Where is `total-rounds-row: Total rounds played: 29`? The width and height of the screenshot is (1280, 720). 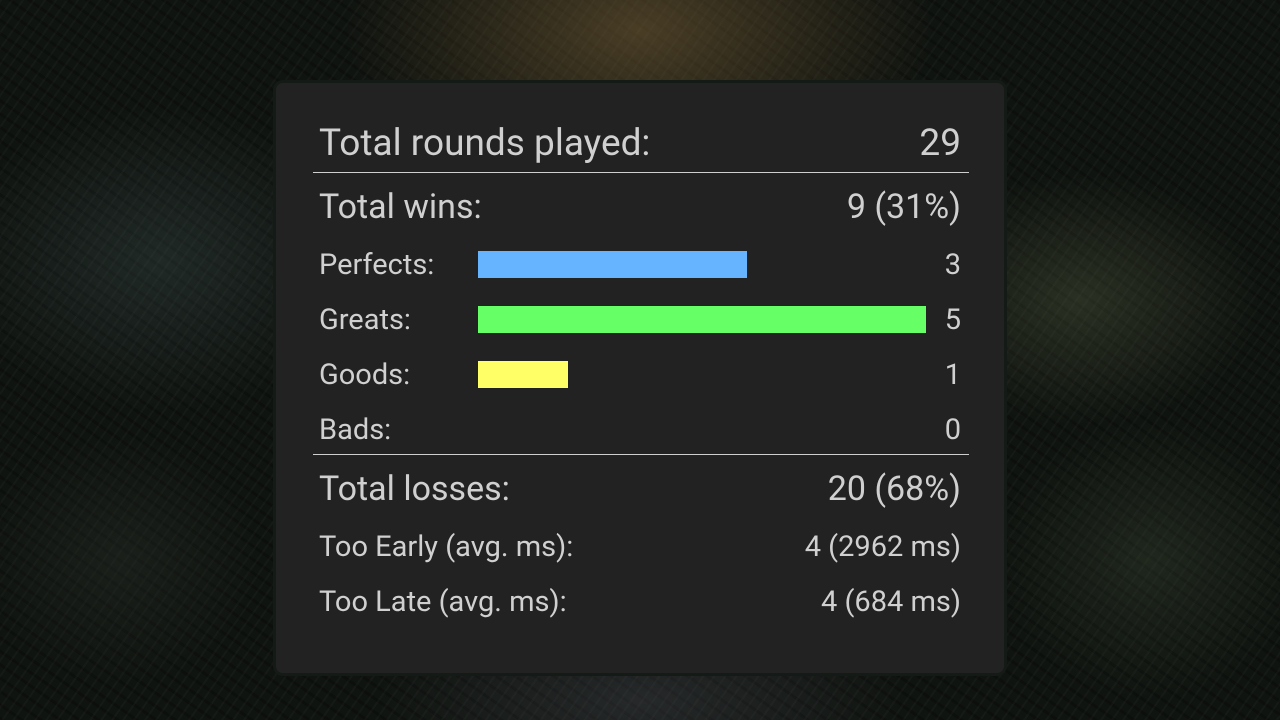
total-rounds-row: Total rounds played: 29 is located at coordinates (640, 143).